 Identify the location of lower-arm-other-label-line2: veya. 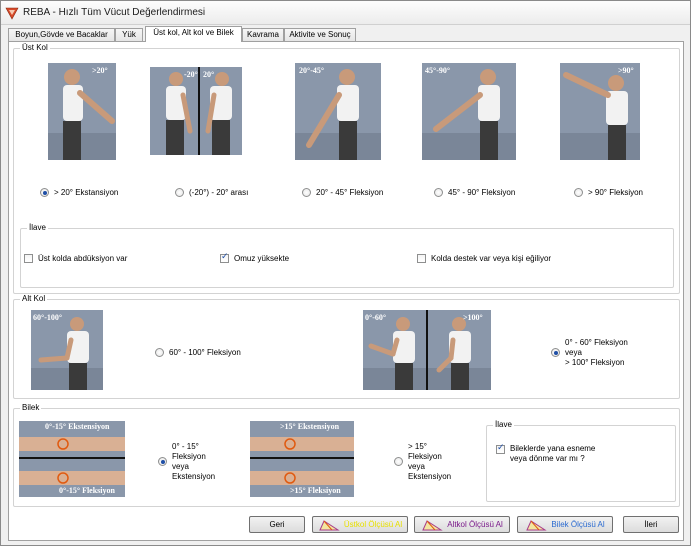
(573, 353).